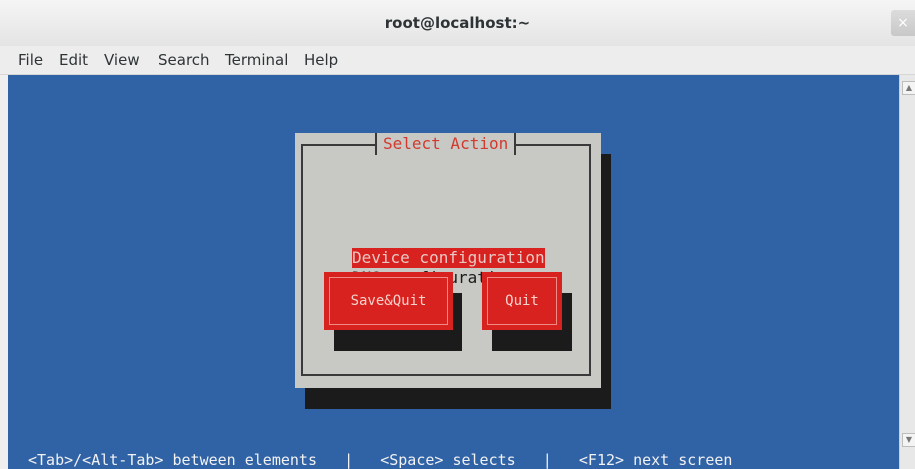 The width and height of the screenshot is (915, 469). I want to click on quit-button: Quit, so click(522, 301).